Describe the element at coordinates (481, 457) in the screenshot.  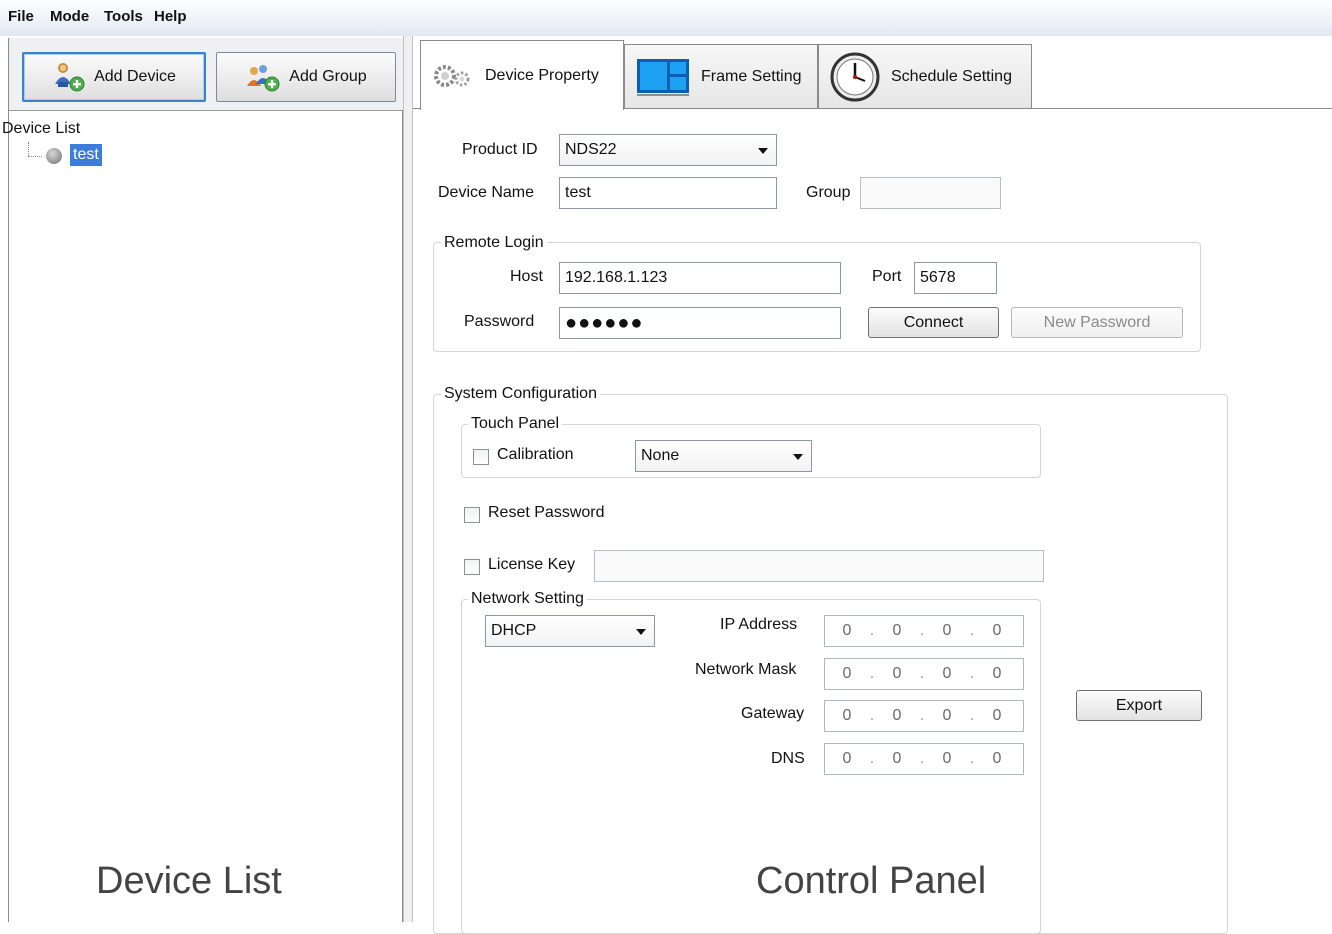
I see `calibration-checkbox` at that location.